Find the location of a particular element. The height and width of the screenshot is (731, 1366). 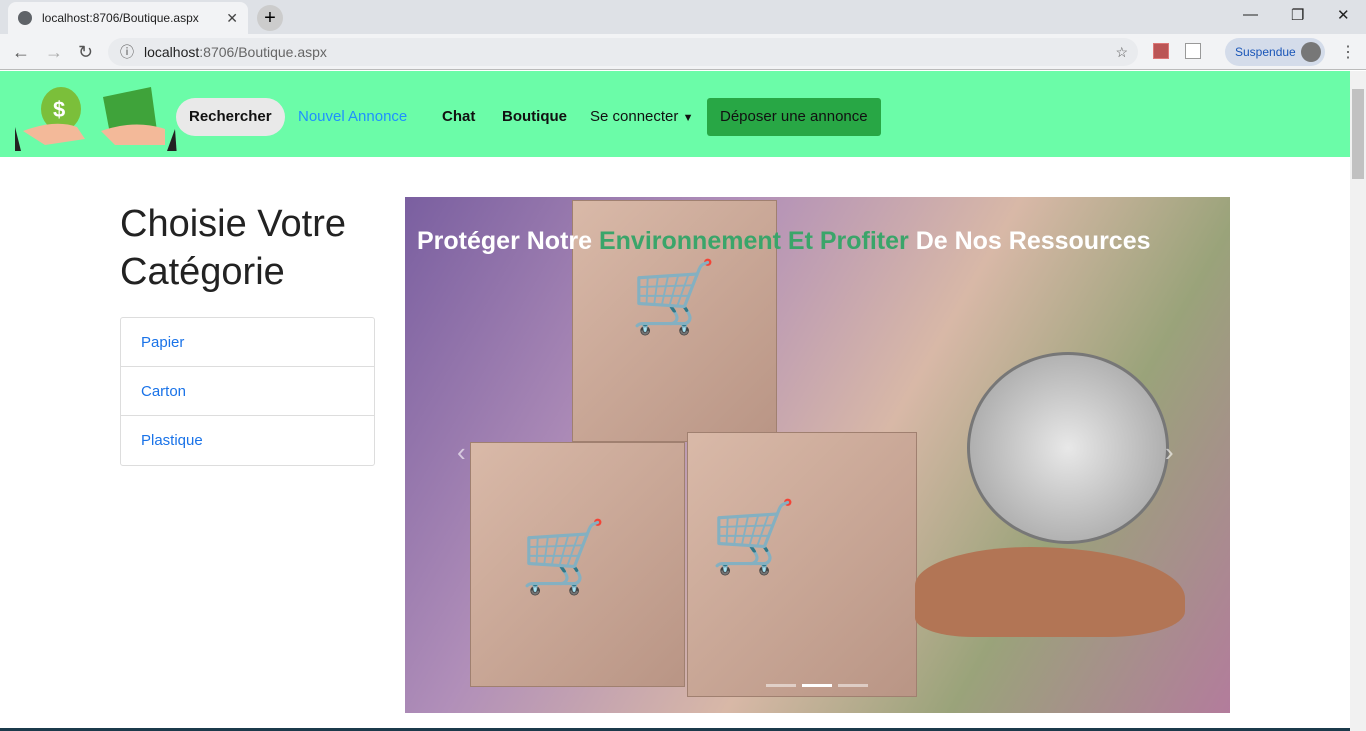

nav-boutique: Boutique is located at coordinates (534, 117).